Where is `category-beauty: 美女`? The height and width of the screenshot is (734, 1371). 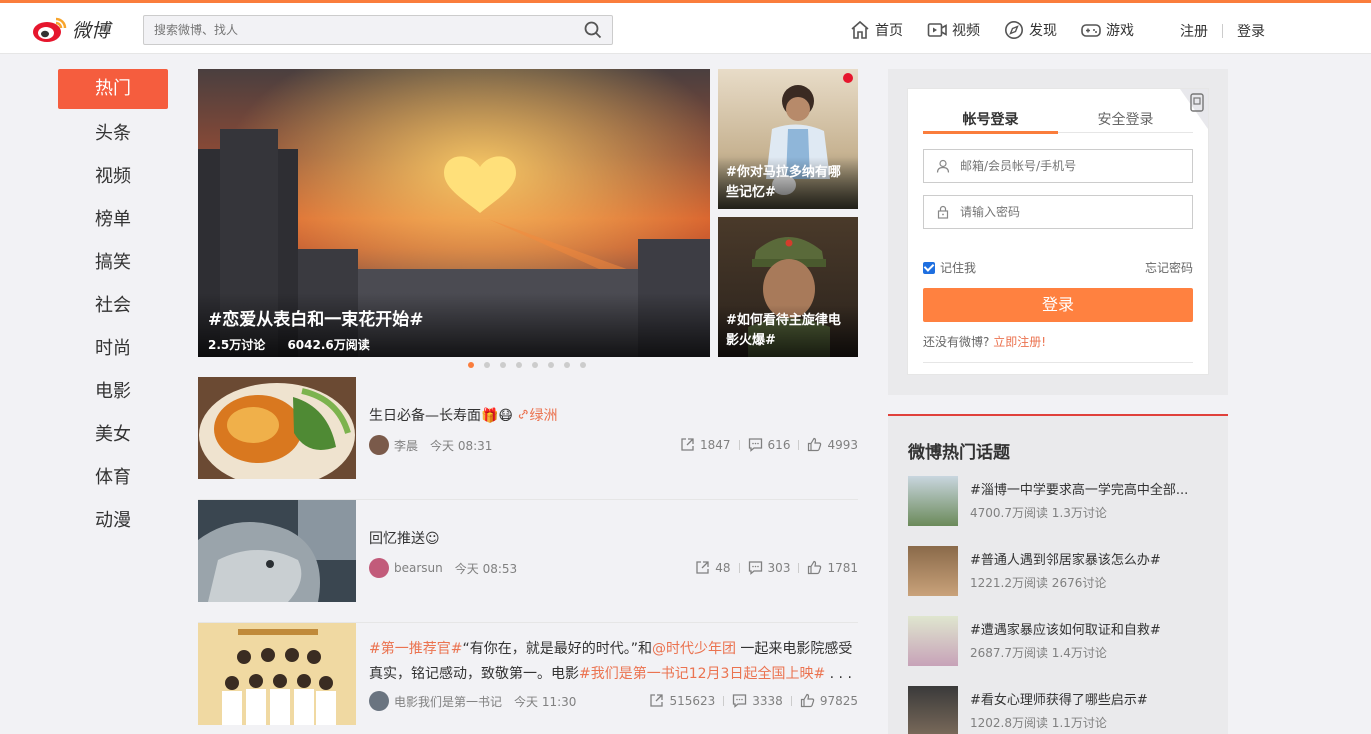
category-beauty: 美女 is located at coordinates (113, 434).